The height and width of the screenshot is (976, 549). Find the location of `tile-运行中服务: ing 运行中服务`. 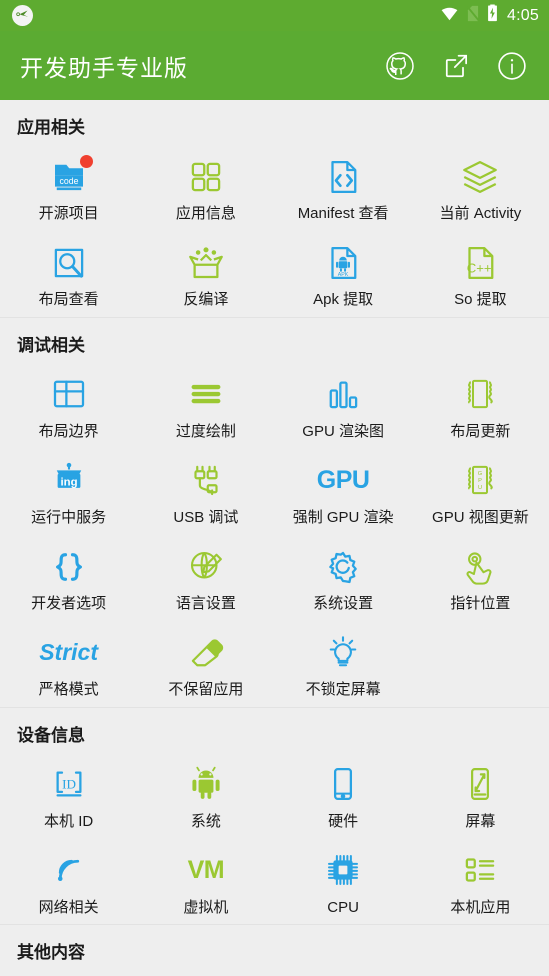

tile-运行中服务: ing 运行中服务 is located at coordinates (68, 491).